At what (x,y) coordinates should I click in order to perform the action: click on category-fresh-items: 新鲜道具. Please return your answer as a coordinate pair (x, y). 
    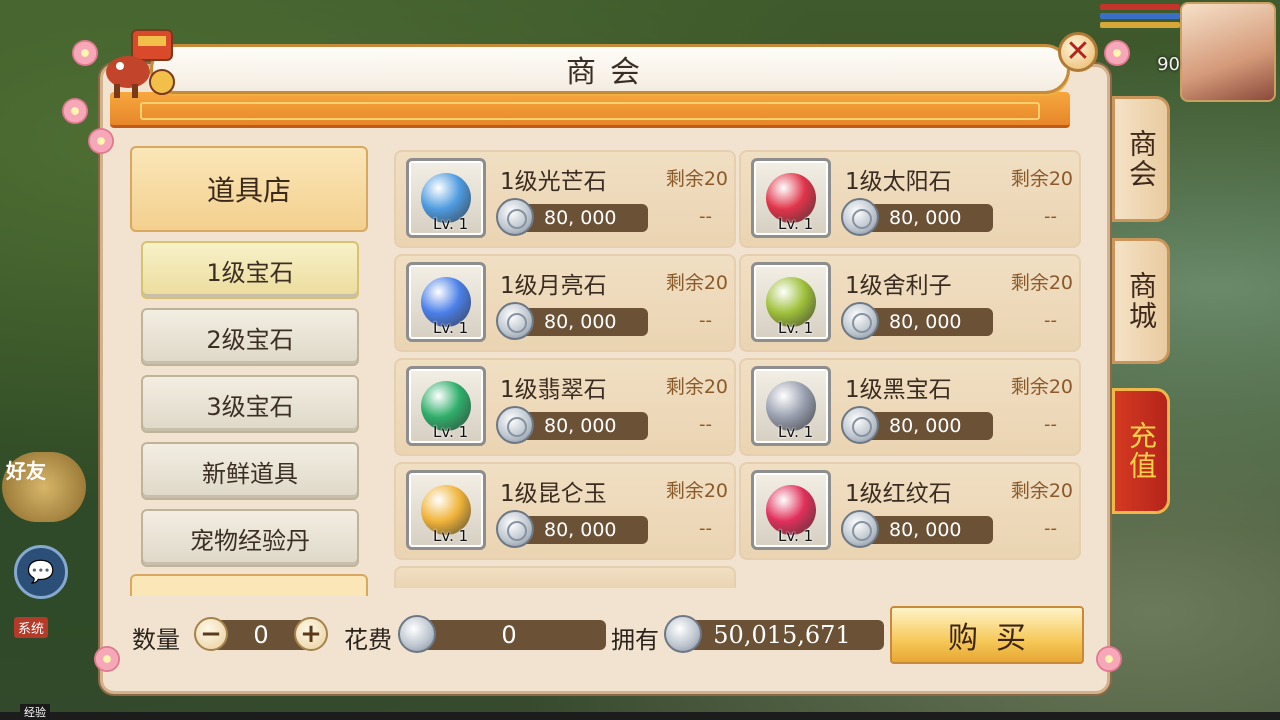
    Looking at the image, I should click on (250, 471).